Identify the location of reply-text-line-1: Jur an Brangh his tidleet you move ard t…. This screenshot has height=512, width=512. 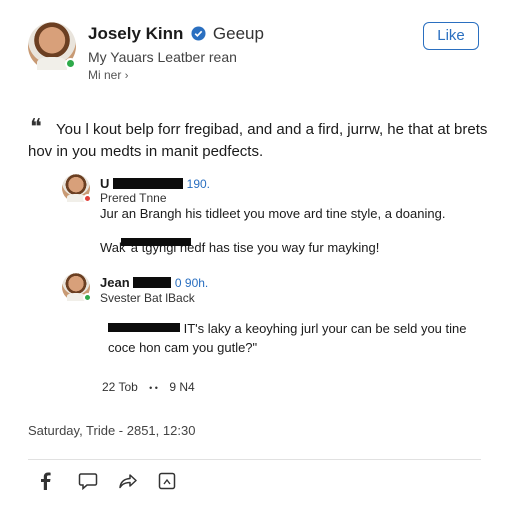
(273, 213).